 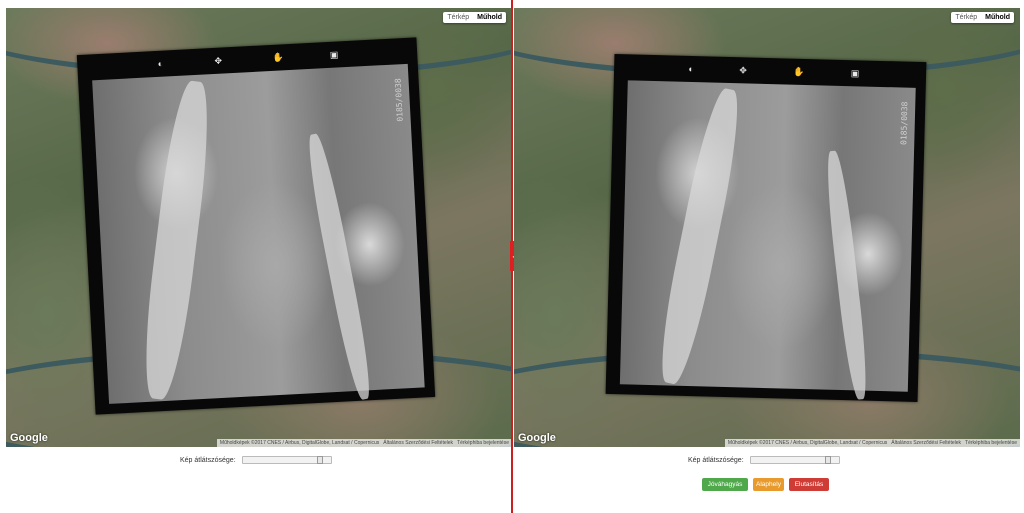 I want to click on reset-button: Alaphely, so click(x=768, y=484).